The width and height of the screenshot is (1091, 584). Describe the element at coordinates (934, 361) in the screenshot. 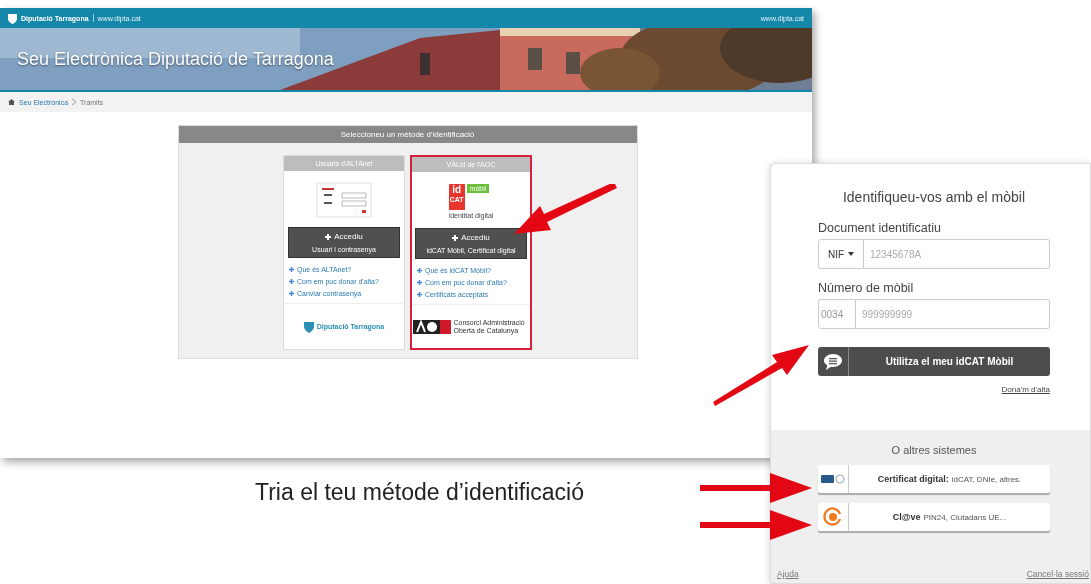

I see `submit-button: Utilitza el meu idCAT Mòbil` at that location.